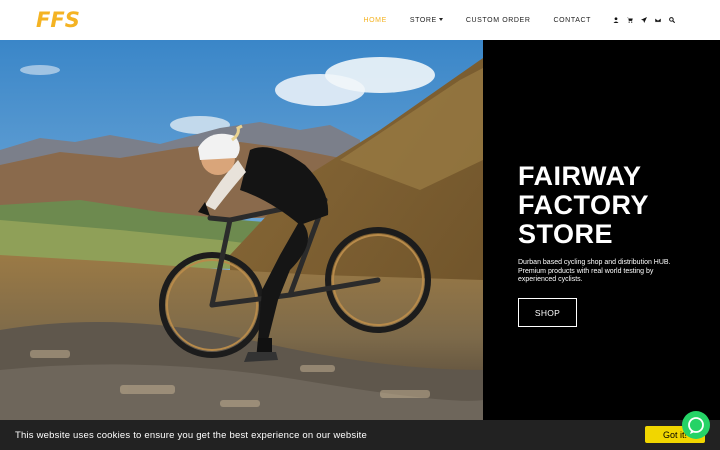 The height and width of the screenshot is (450, 720). Describe the element at coordinates (630, 20) in the screenshot. I see `cart-icon` at that location.